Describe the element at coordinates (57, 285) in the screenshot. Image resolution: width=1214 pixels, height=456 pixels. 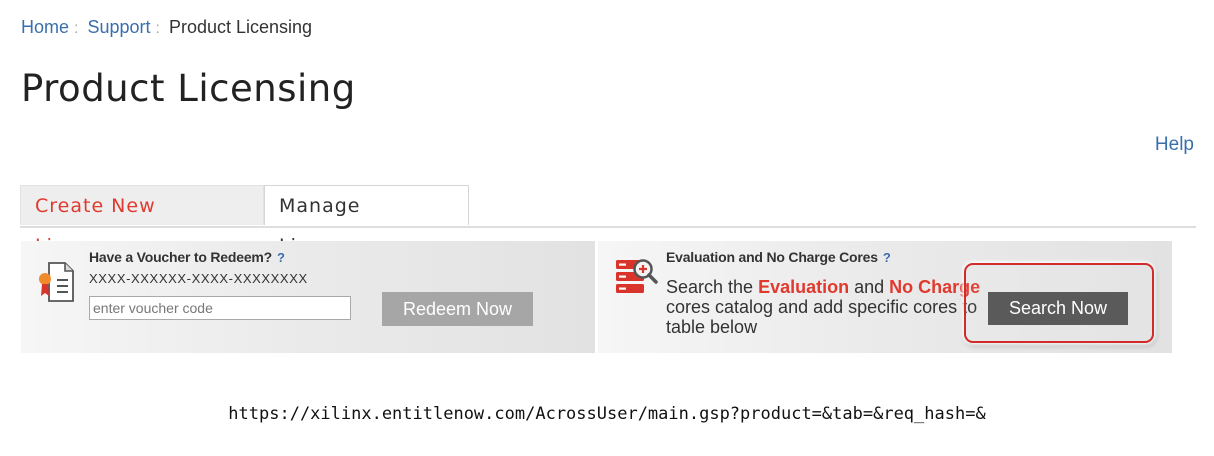
I see `certificate-document-icon` at that location.